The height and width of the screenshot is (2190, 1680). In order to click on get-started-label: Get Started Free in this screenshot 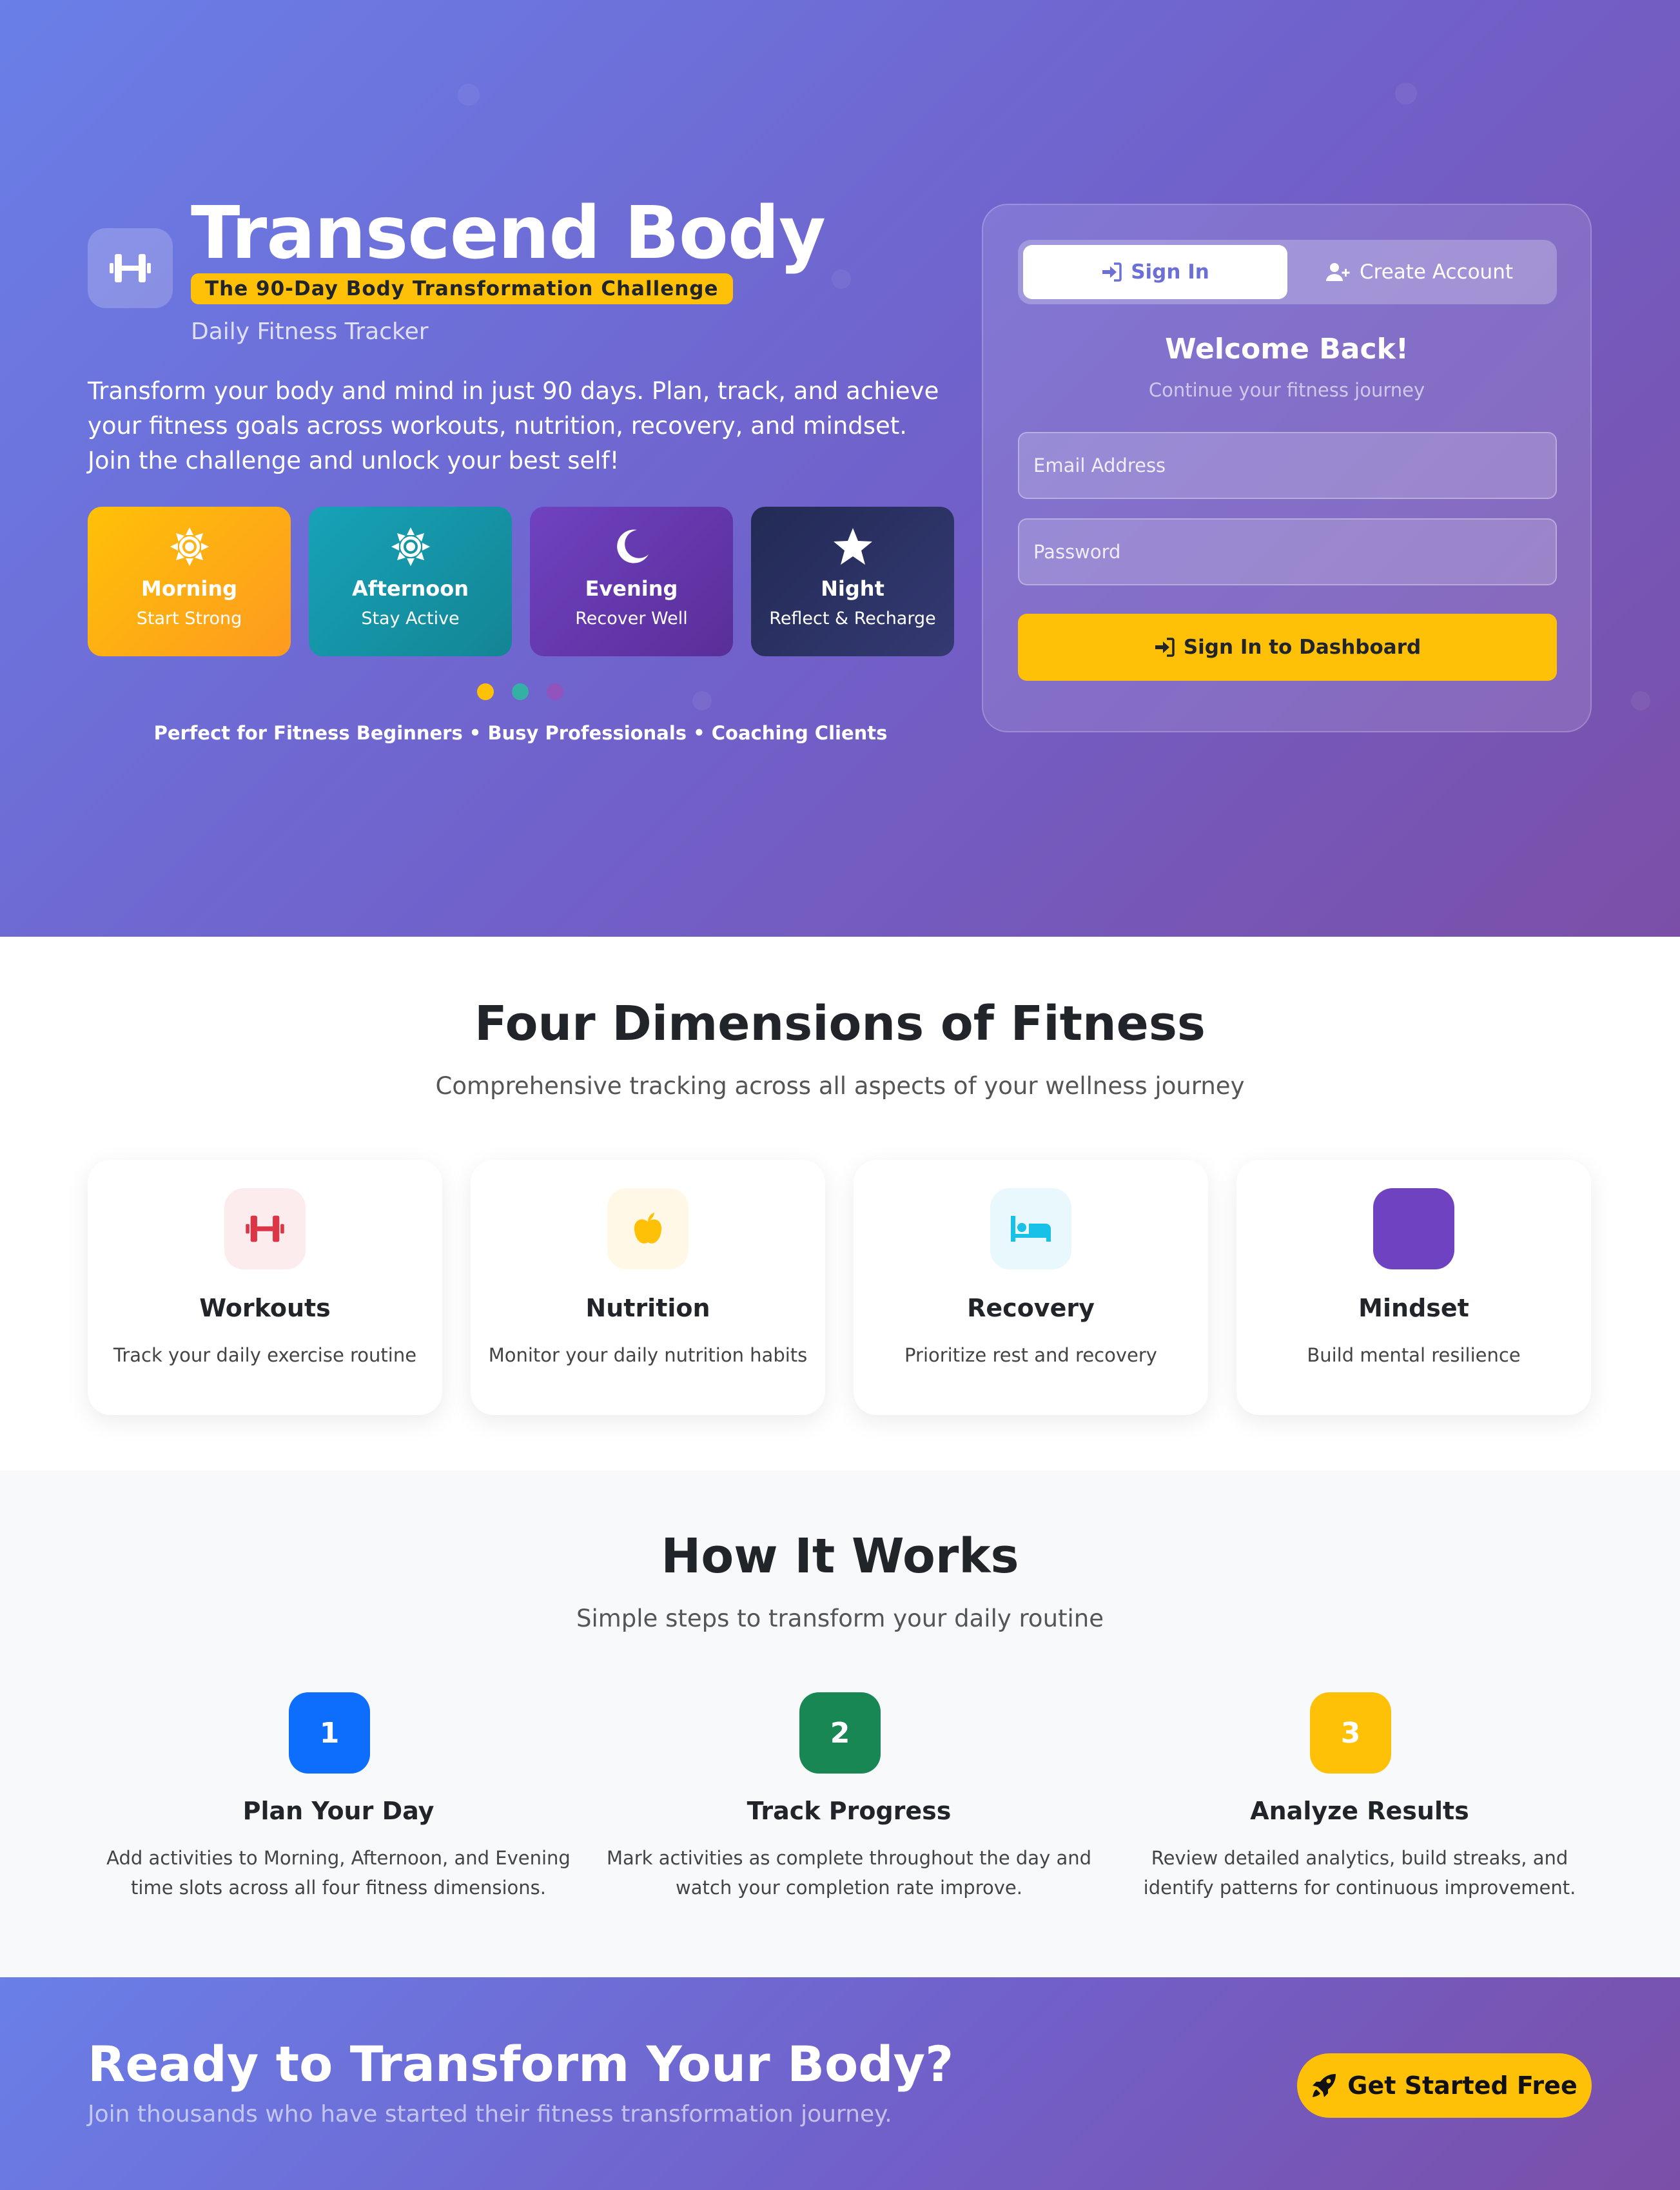, I will do `click(1462, 2085)`.